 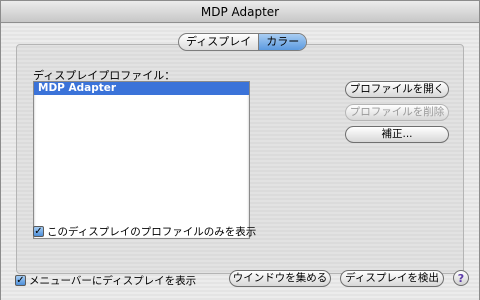 What do you see at coordinates (218, 42) in the screenshot?
I see `tab-display: ディスプレイ` at bounding box center [218, 42].